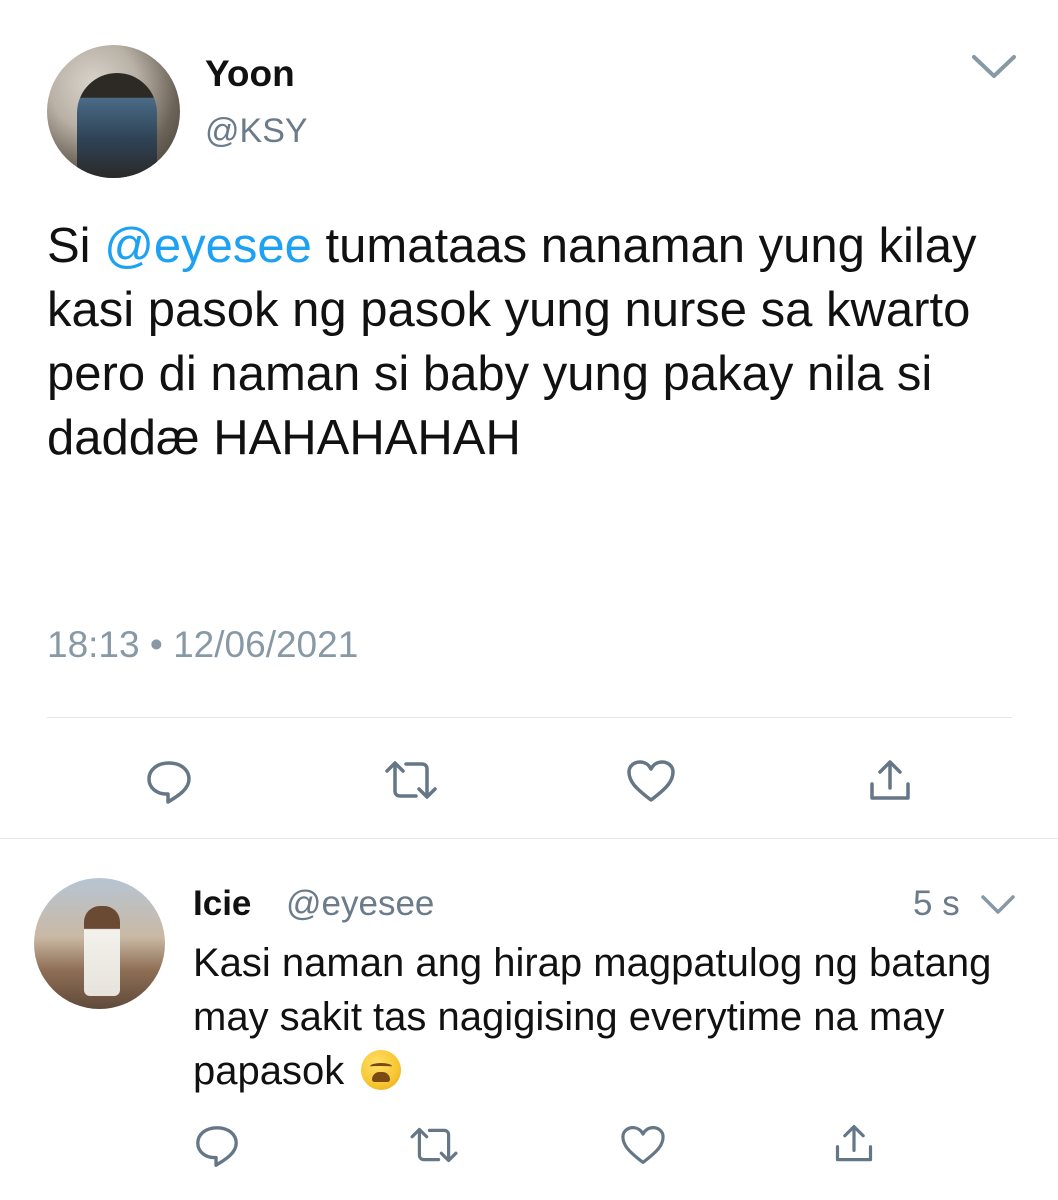  I want to click on reply-author-avatar, so click(99, 943).